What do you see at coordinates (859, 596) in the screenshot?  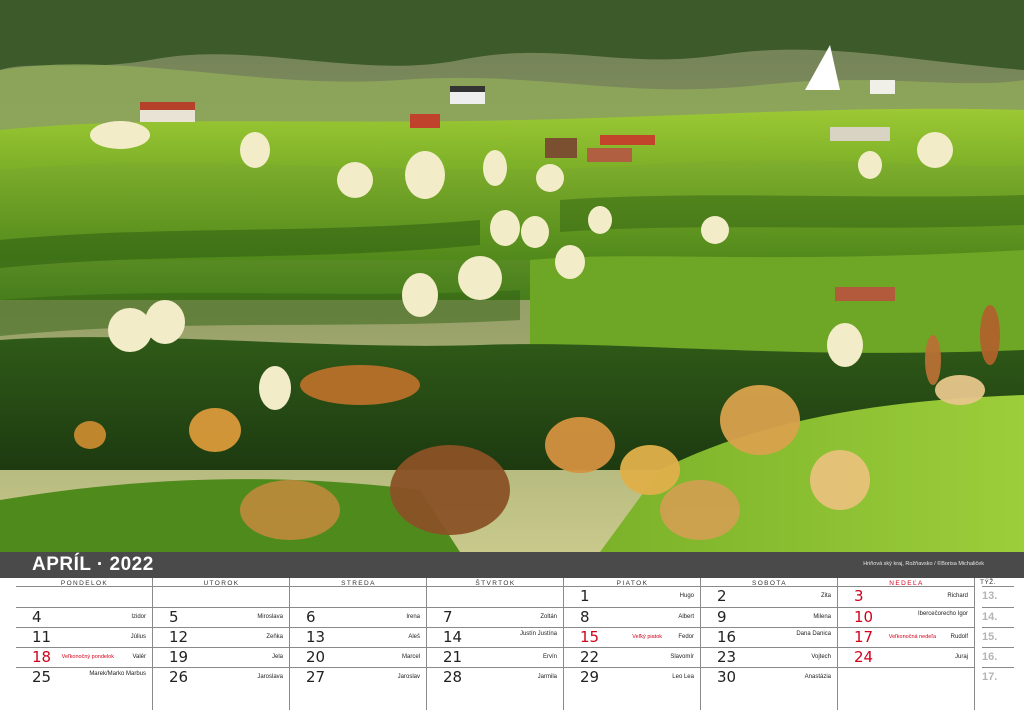 I see `date-number: 3` at bounding box center [859, 596].